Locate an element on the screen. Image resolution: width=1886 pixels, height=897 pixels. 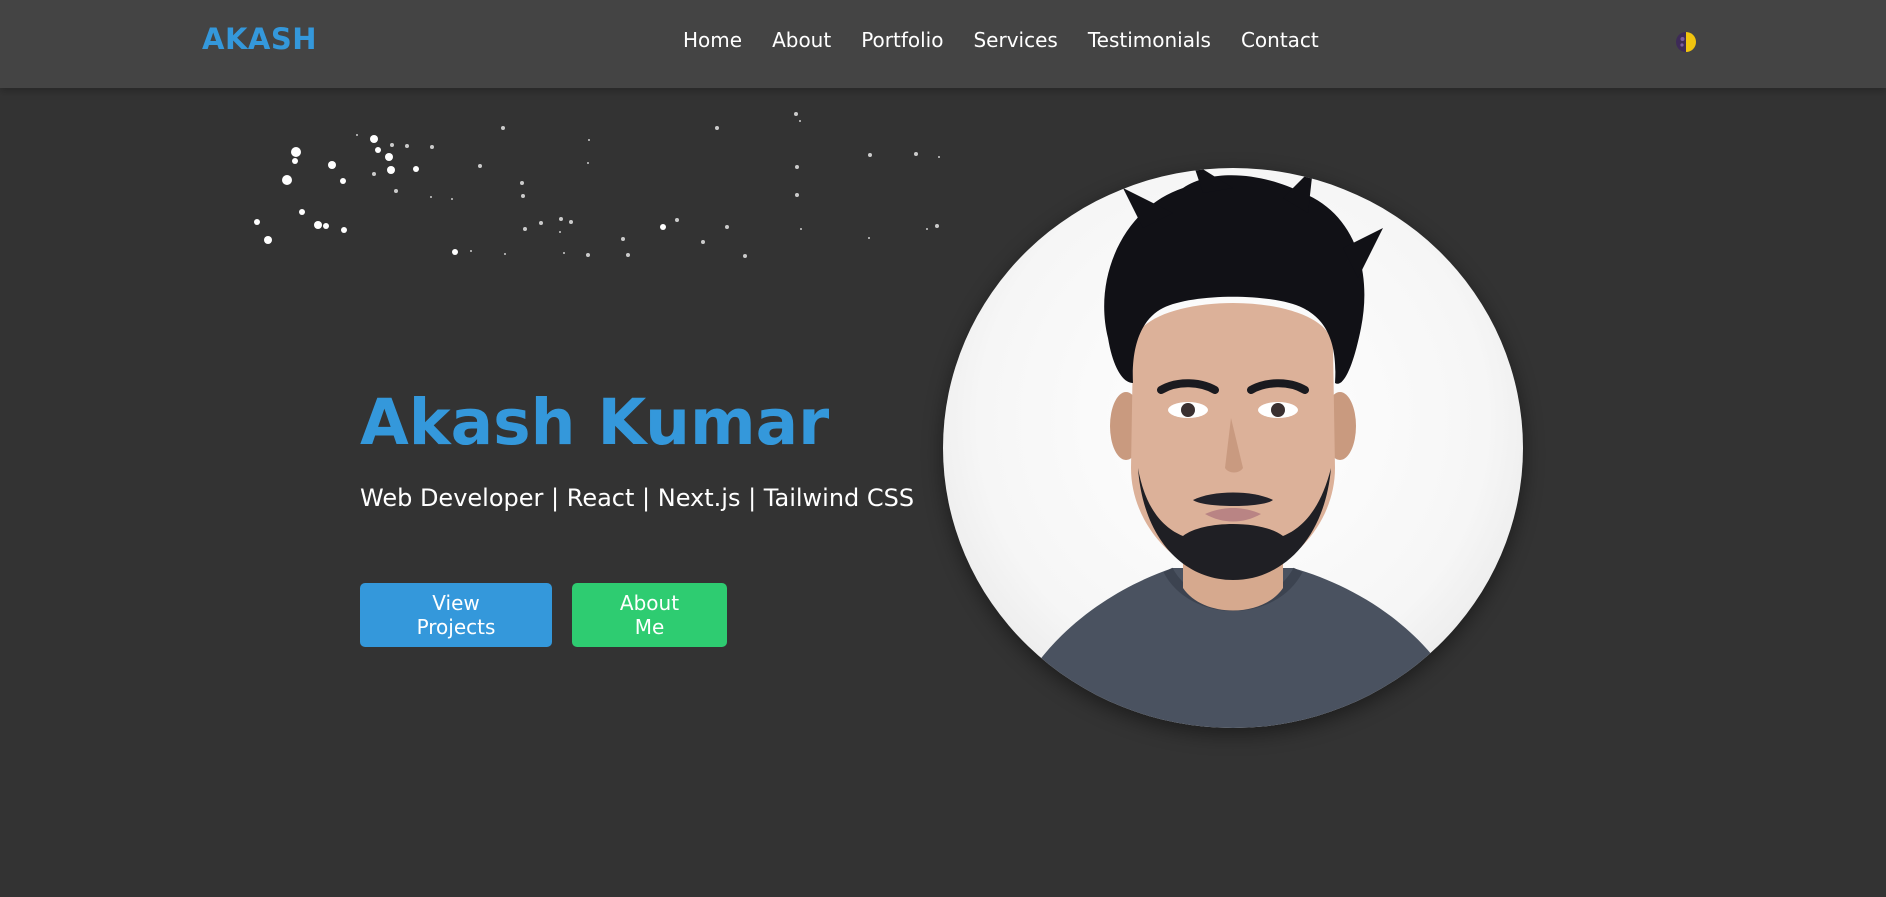
nav-item-home: Home is located at coordinates (712, 40).